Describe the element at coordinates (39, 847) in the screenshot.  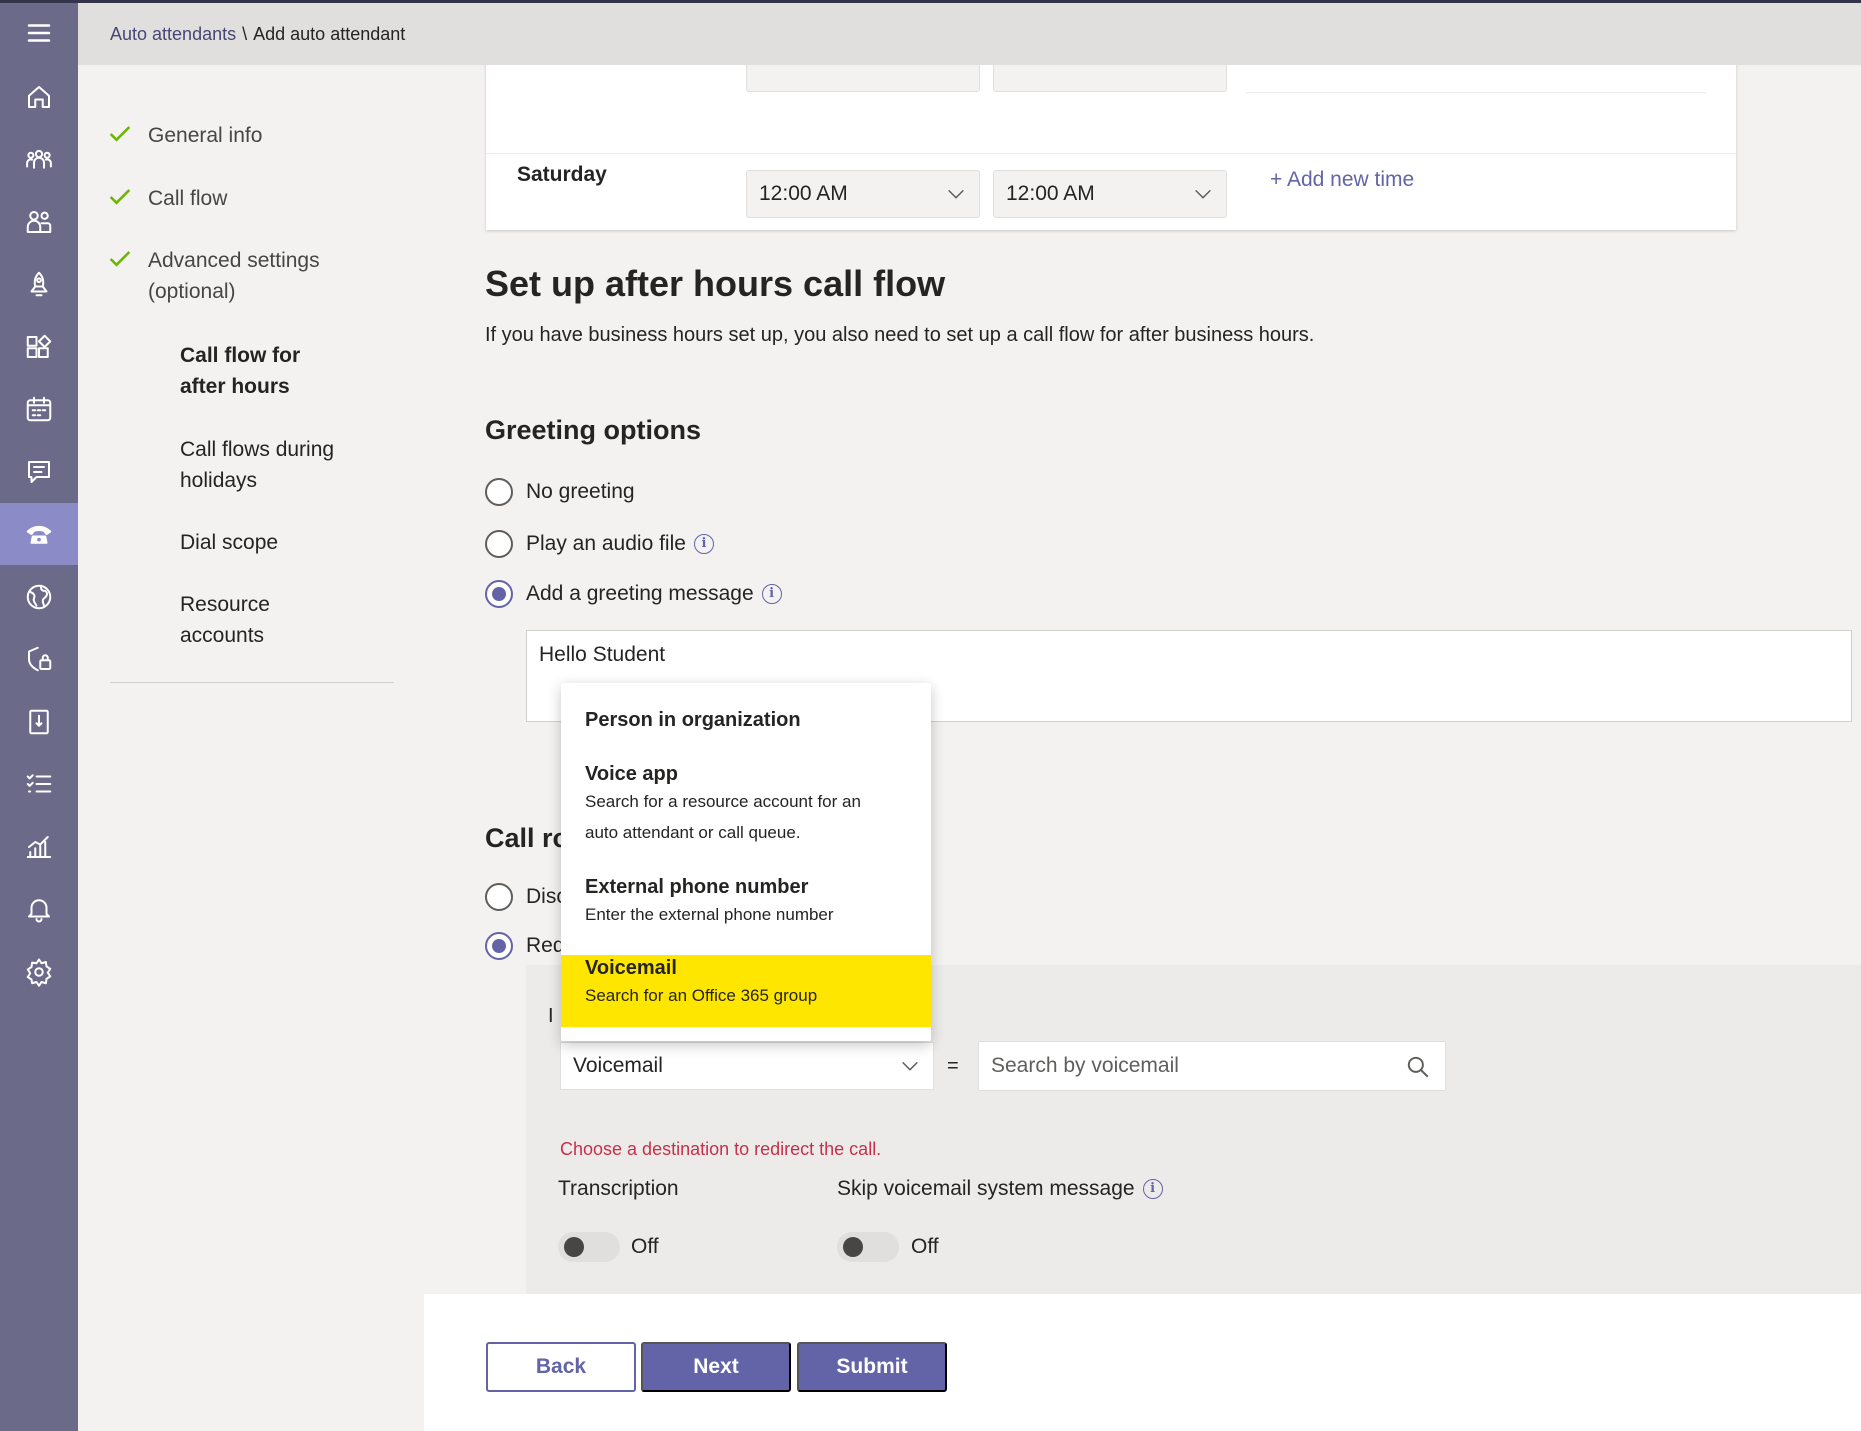
I see `analytics-icon` at that location.